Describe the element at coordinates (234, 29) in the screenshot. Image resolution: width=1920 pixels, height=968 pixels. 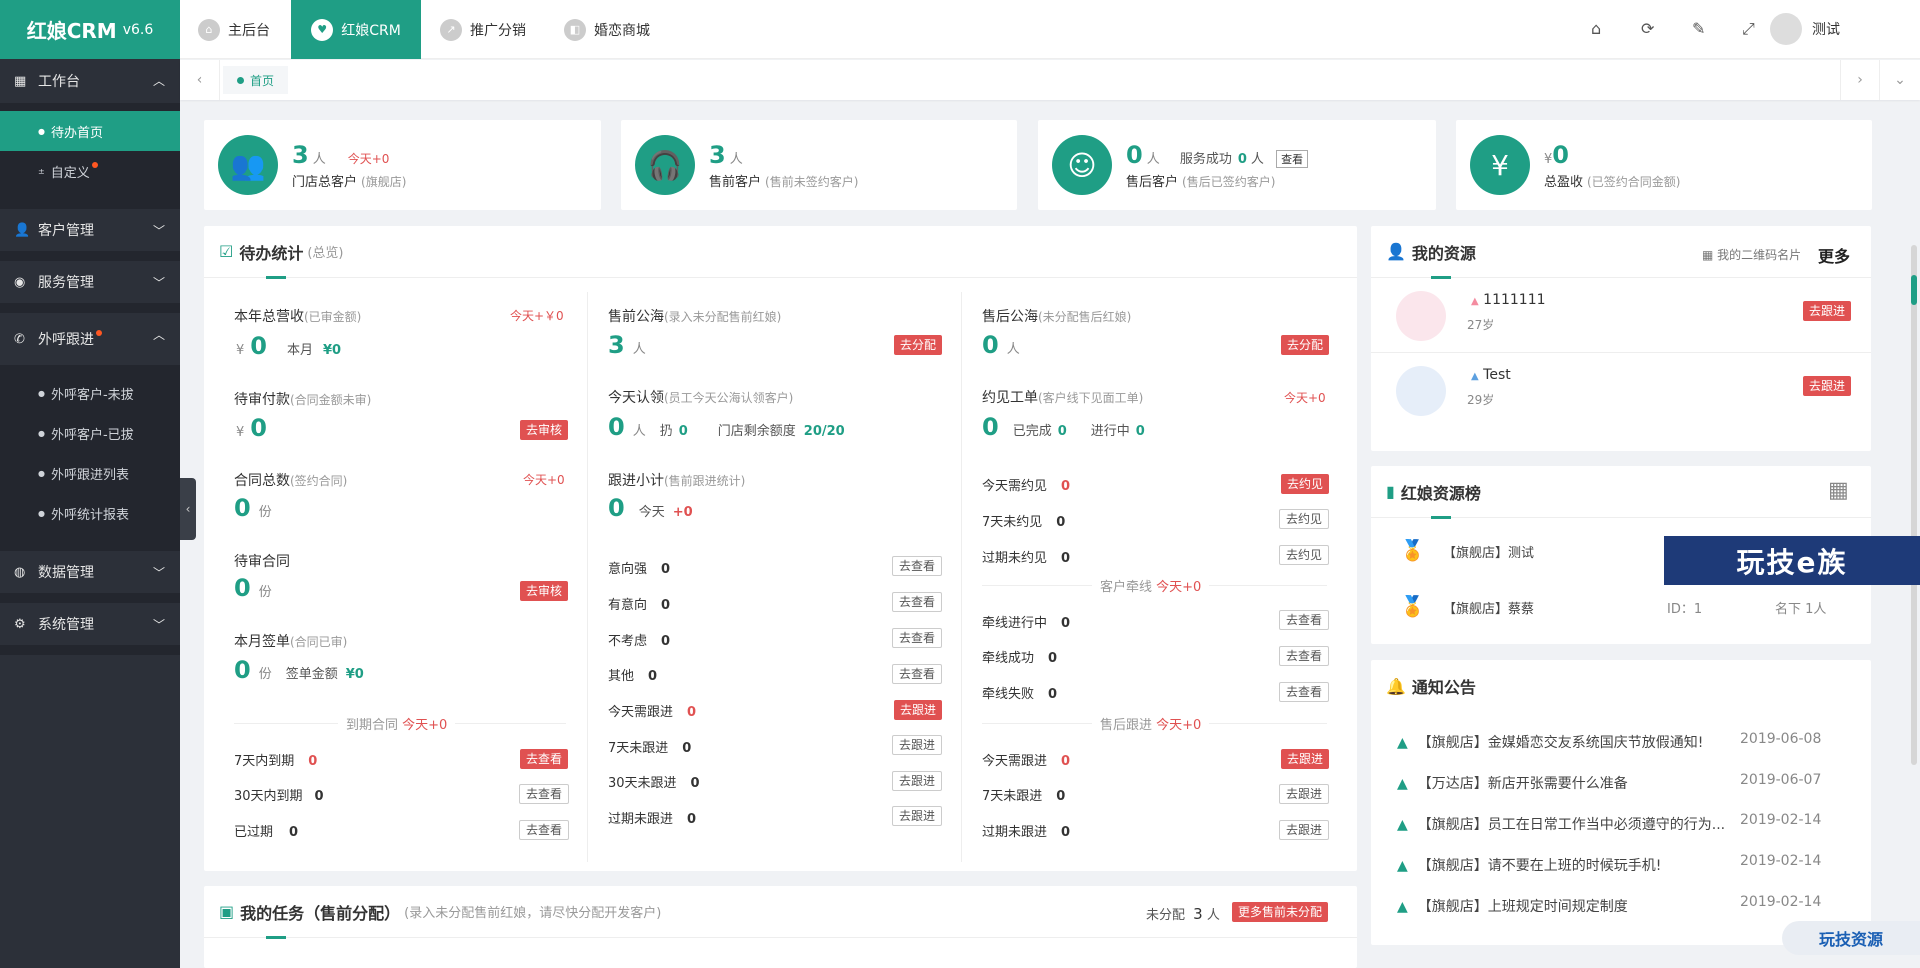
I see `tab-main-backend: ⌂ 主后台` at that location.